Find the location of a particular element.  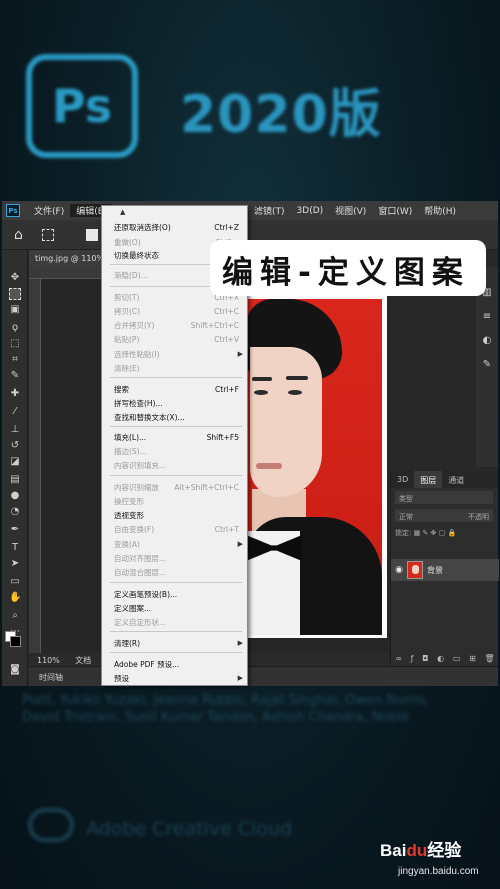

link-layers-icon: ∞ is located at coordinates (398, 660).